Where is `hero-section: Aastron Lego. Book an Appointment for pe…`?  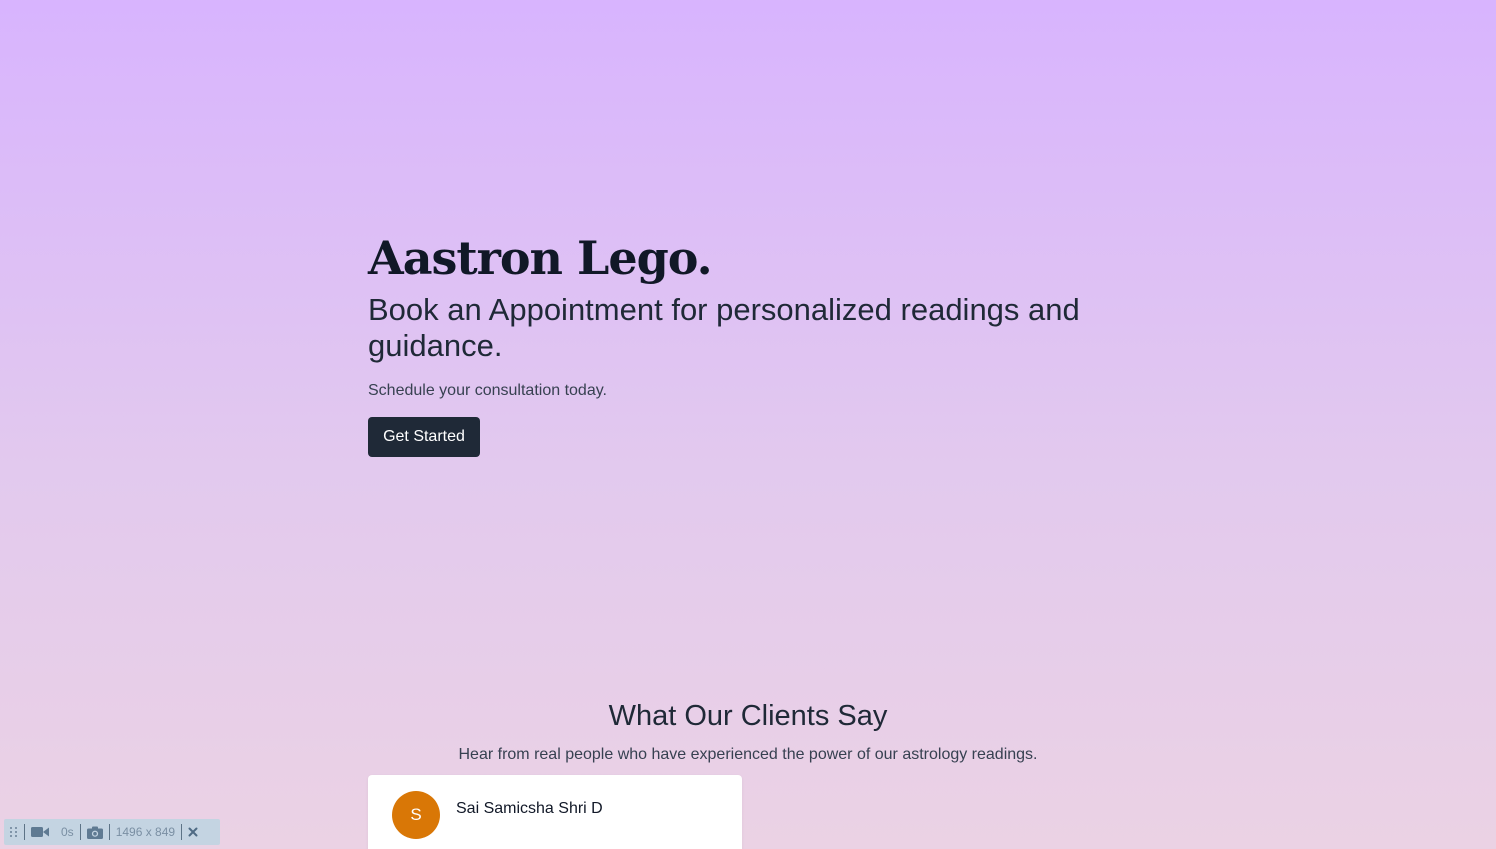 hero-section: Aastron Lego. Book an Appointment for pe… is located at coordinates (748, 341).